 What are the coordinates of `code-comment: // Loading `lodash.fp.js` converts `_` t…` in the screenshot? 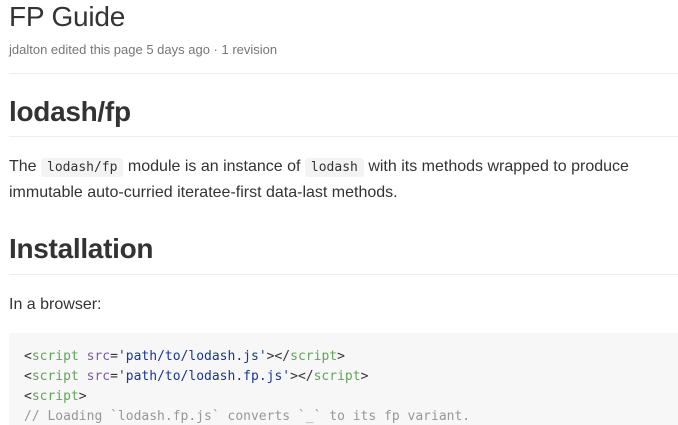 It's located at (247, 416).